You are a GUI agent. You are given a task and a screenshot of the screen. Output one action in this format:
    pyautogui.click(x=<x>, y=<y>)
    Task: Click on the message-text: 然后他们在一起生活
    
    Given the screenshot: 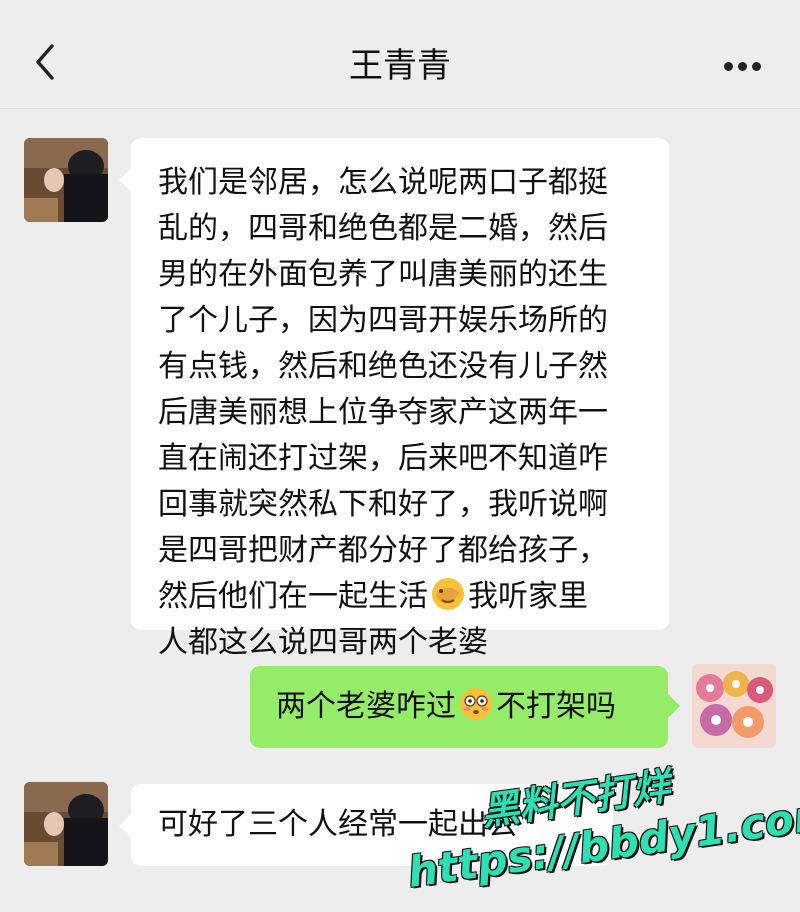 What is the action you would take?
    pyautogui.click(x=293, y=596)
    